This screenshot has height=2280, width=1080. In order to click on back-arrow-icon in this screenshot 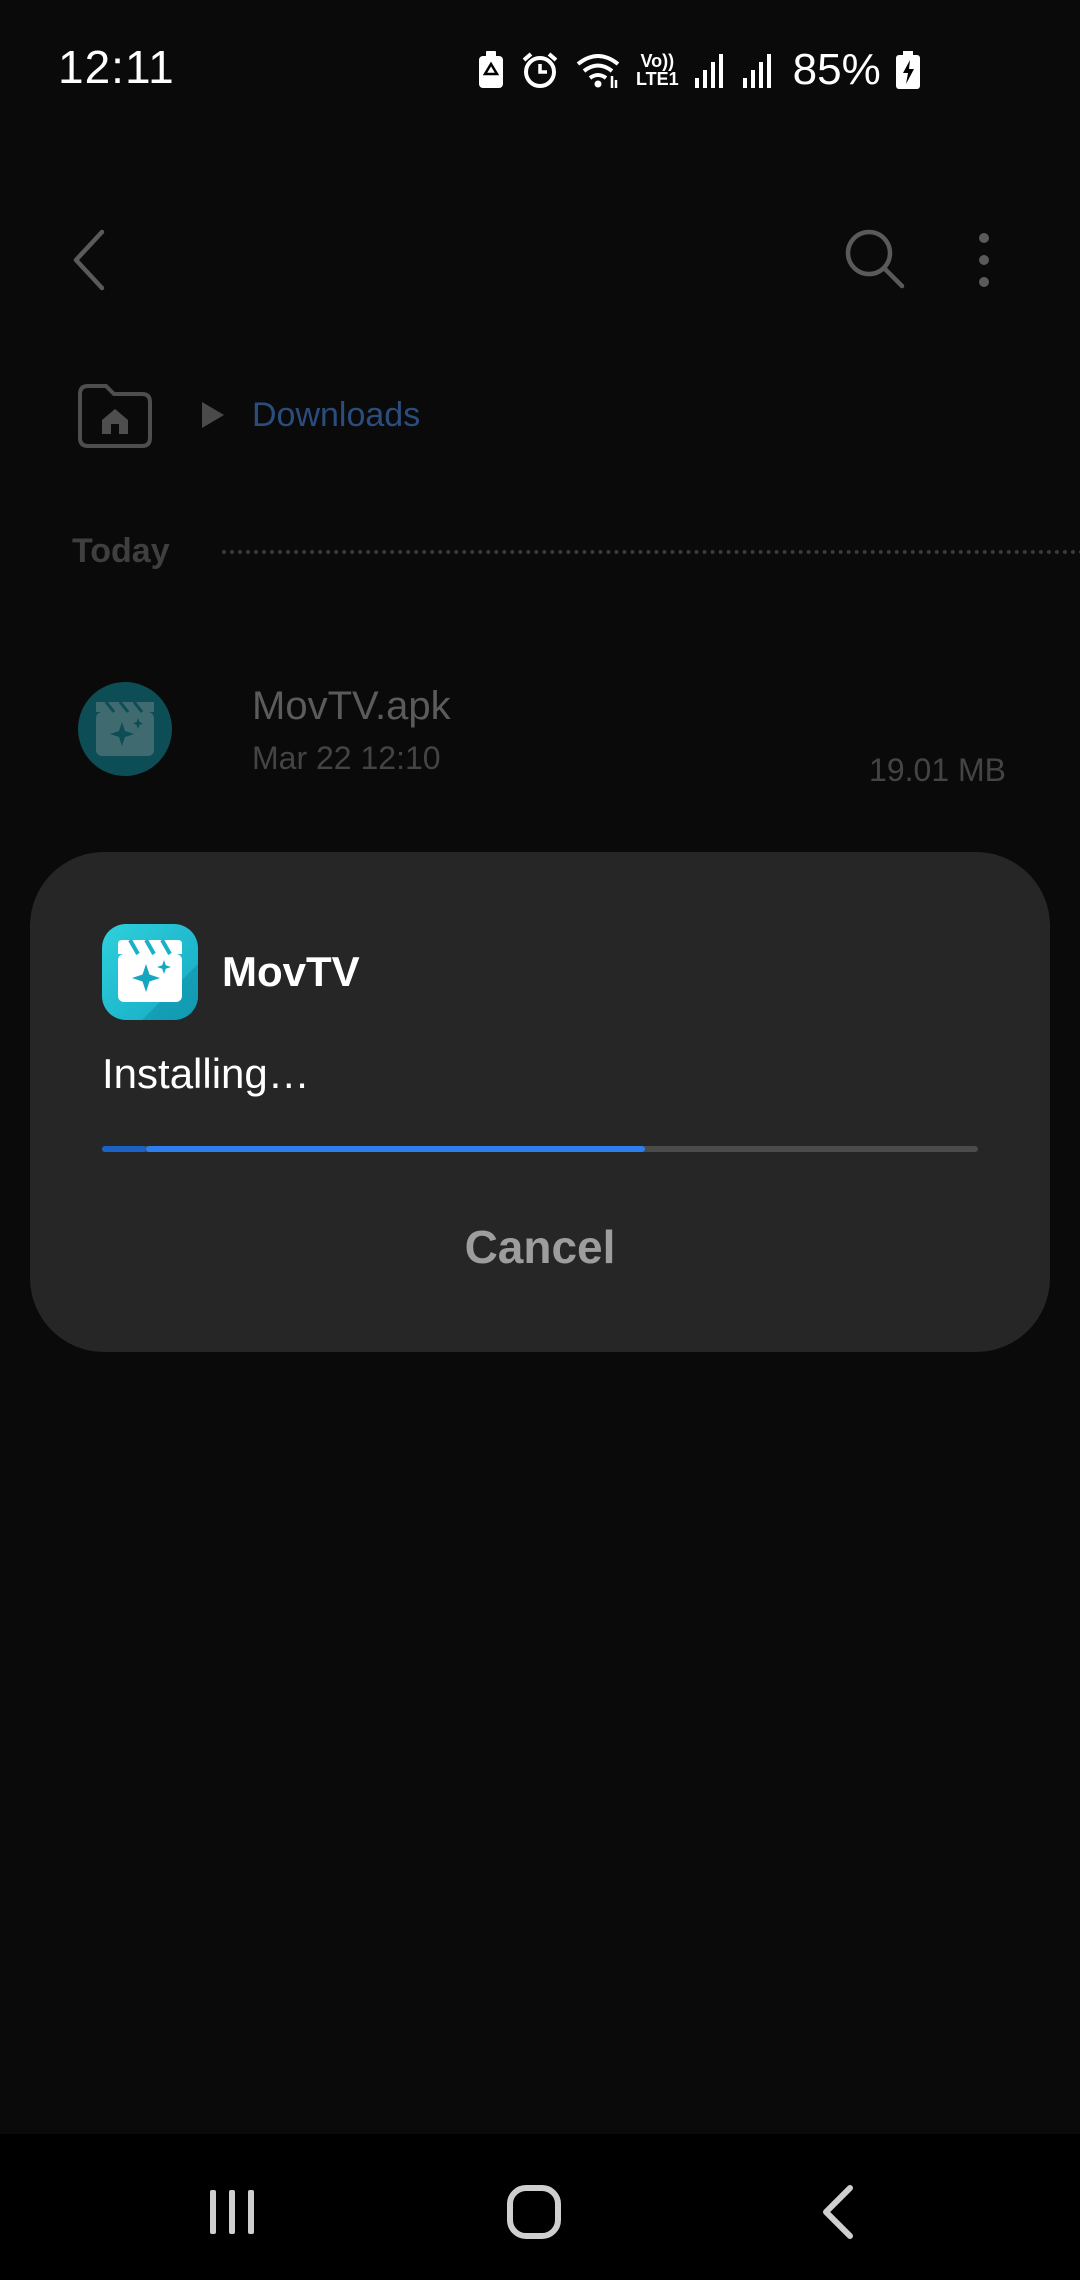, I will do `click(92, 260)`.